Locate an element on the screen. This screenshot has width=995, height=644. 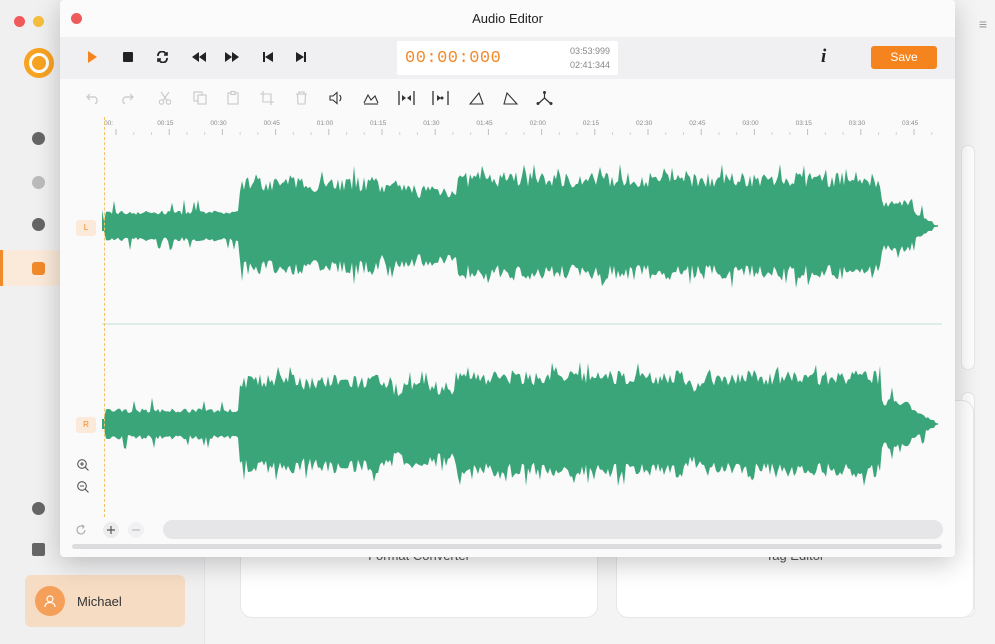
crop-icon is located at coordinates (267, 98).